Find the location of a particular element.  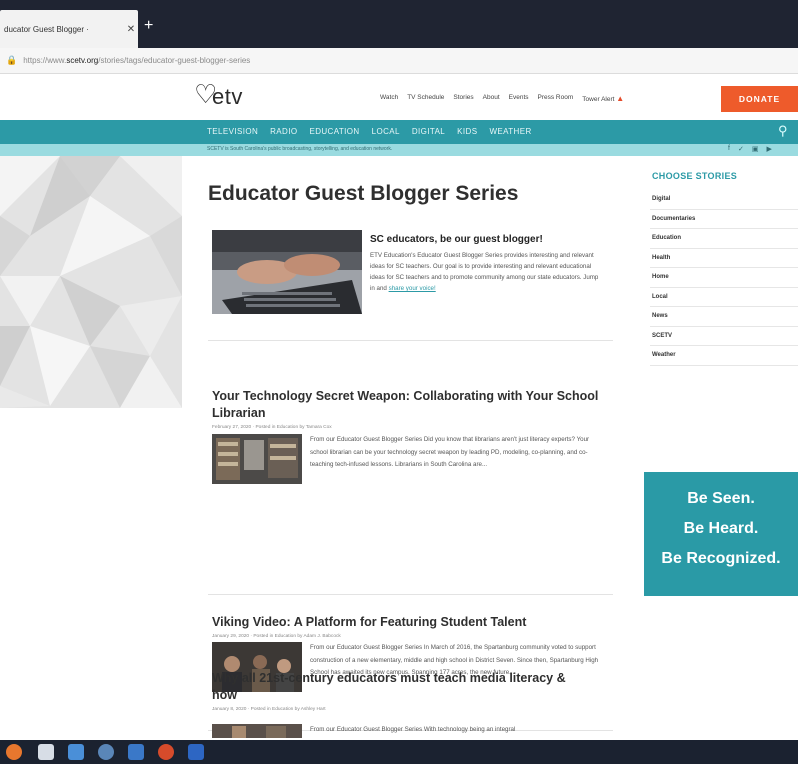

category-weather: Weather is located at coordinates (724, 356).